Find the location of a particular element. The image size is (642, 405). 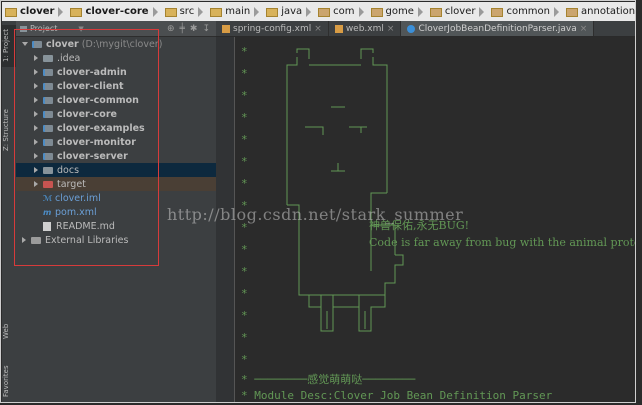

tool-window-strip: 1: Project Z: Structure Web Favorites is located at coordinates (9, 211).